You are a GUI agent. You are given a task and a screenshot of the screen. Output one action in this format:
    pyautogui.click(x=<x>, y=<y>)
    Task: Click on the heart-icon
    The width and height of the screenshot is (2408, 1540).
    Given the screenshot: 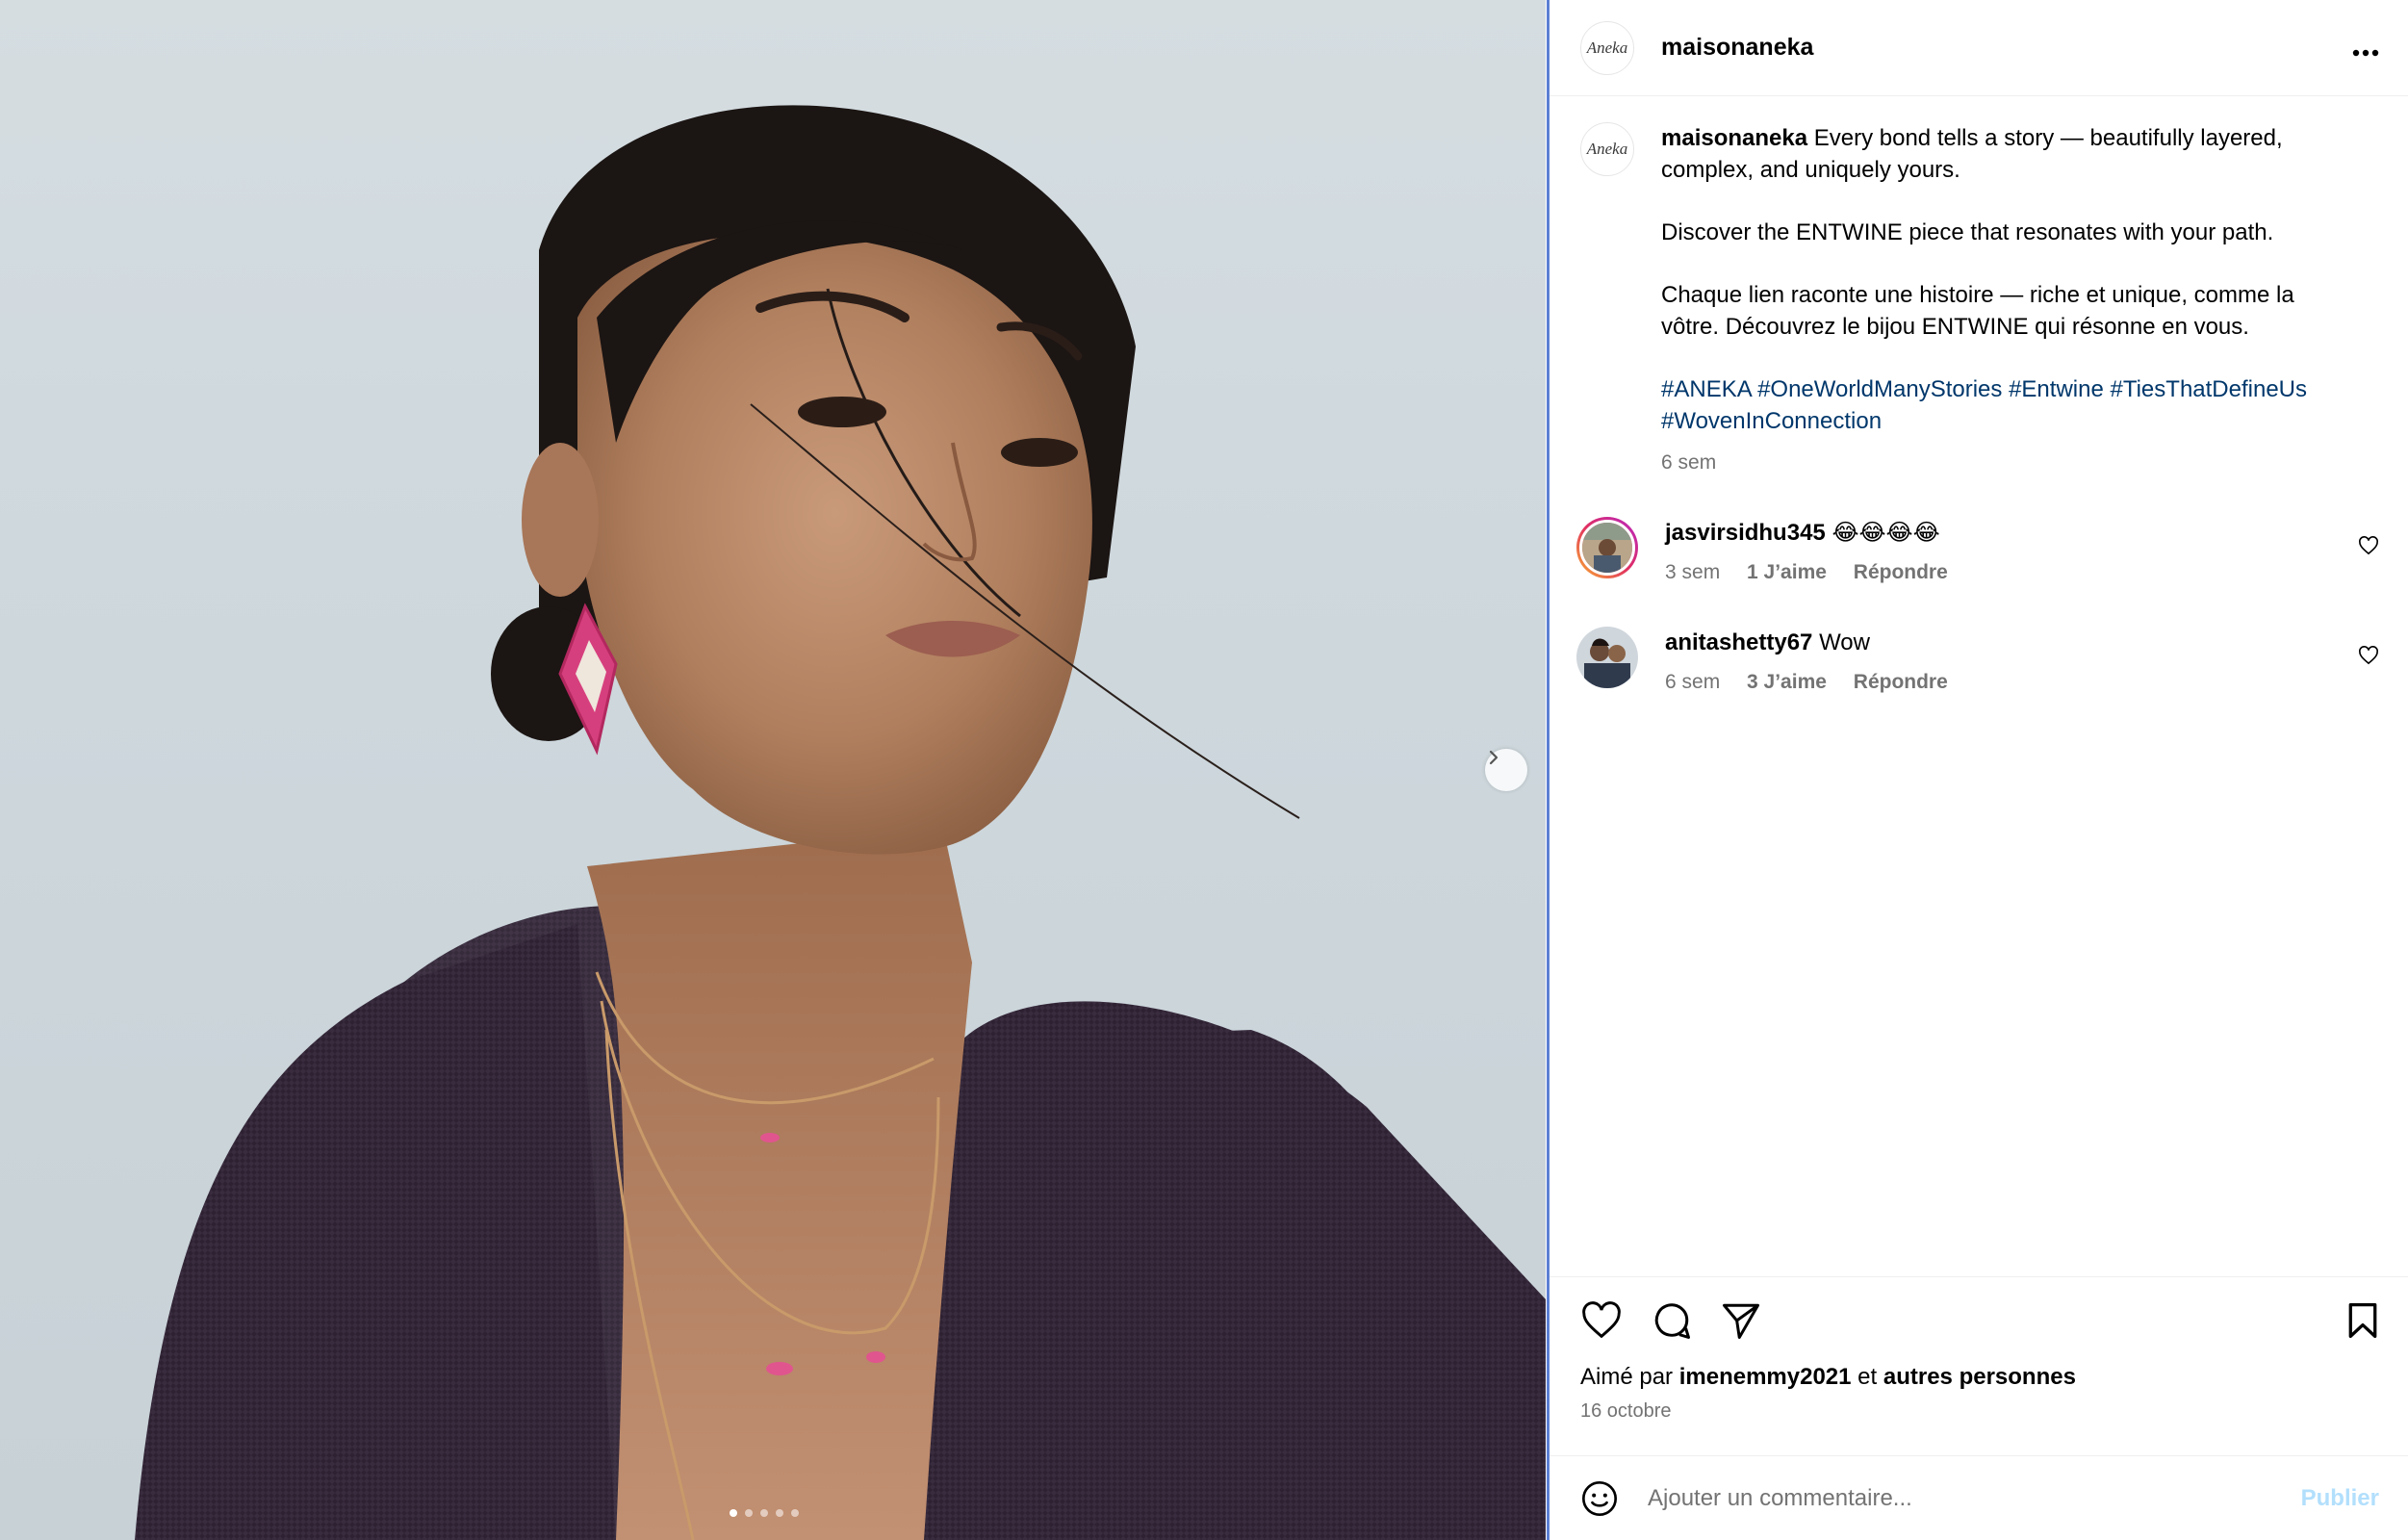 What is the action you would take?
    pyautogui.click(x=1601, y=1320)
    